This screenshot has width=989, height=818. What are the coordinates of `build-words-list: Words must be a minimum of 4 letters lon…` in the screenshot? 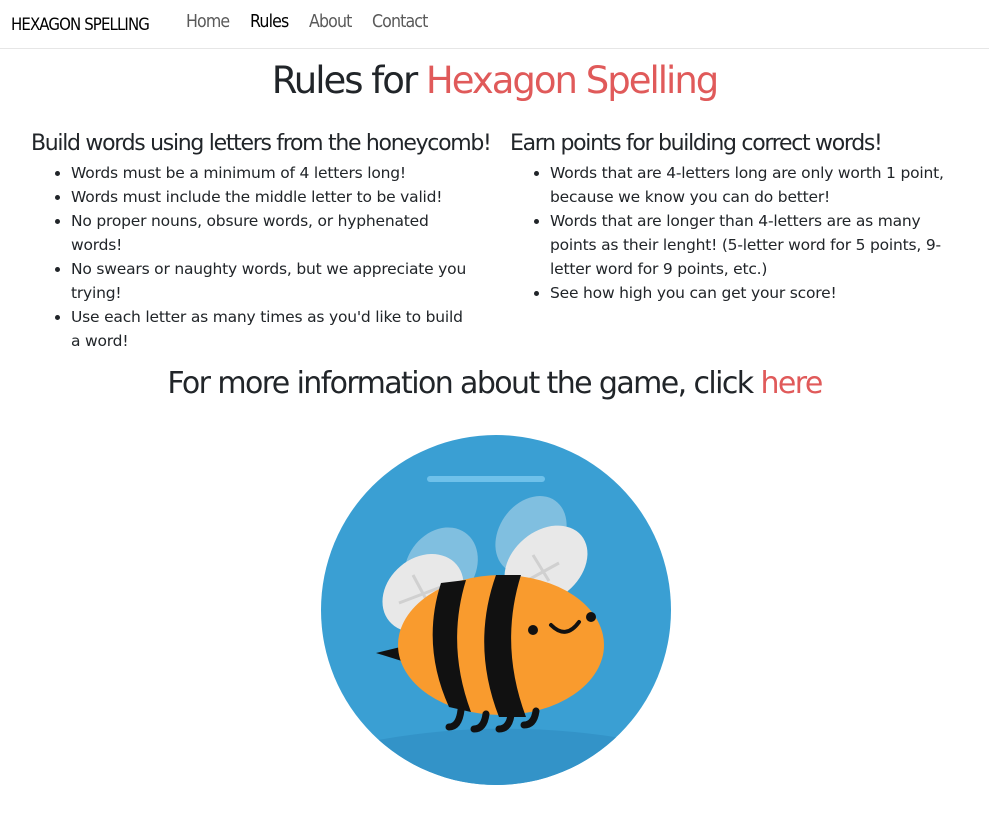 It's located at (251, 257).